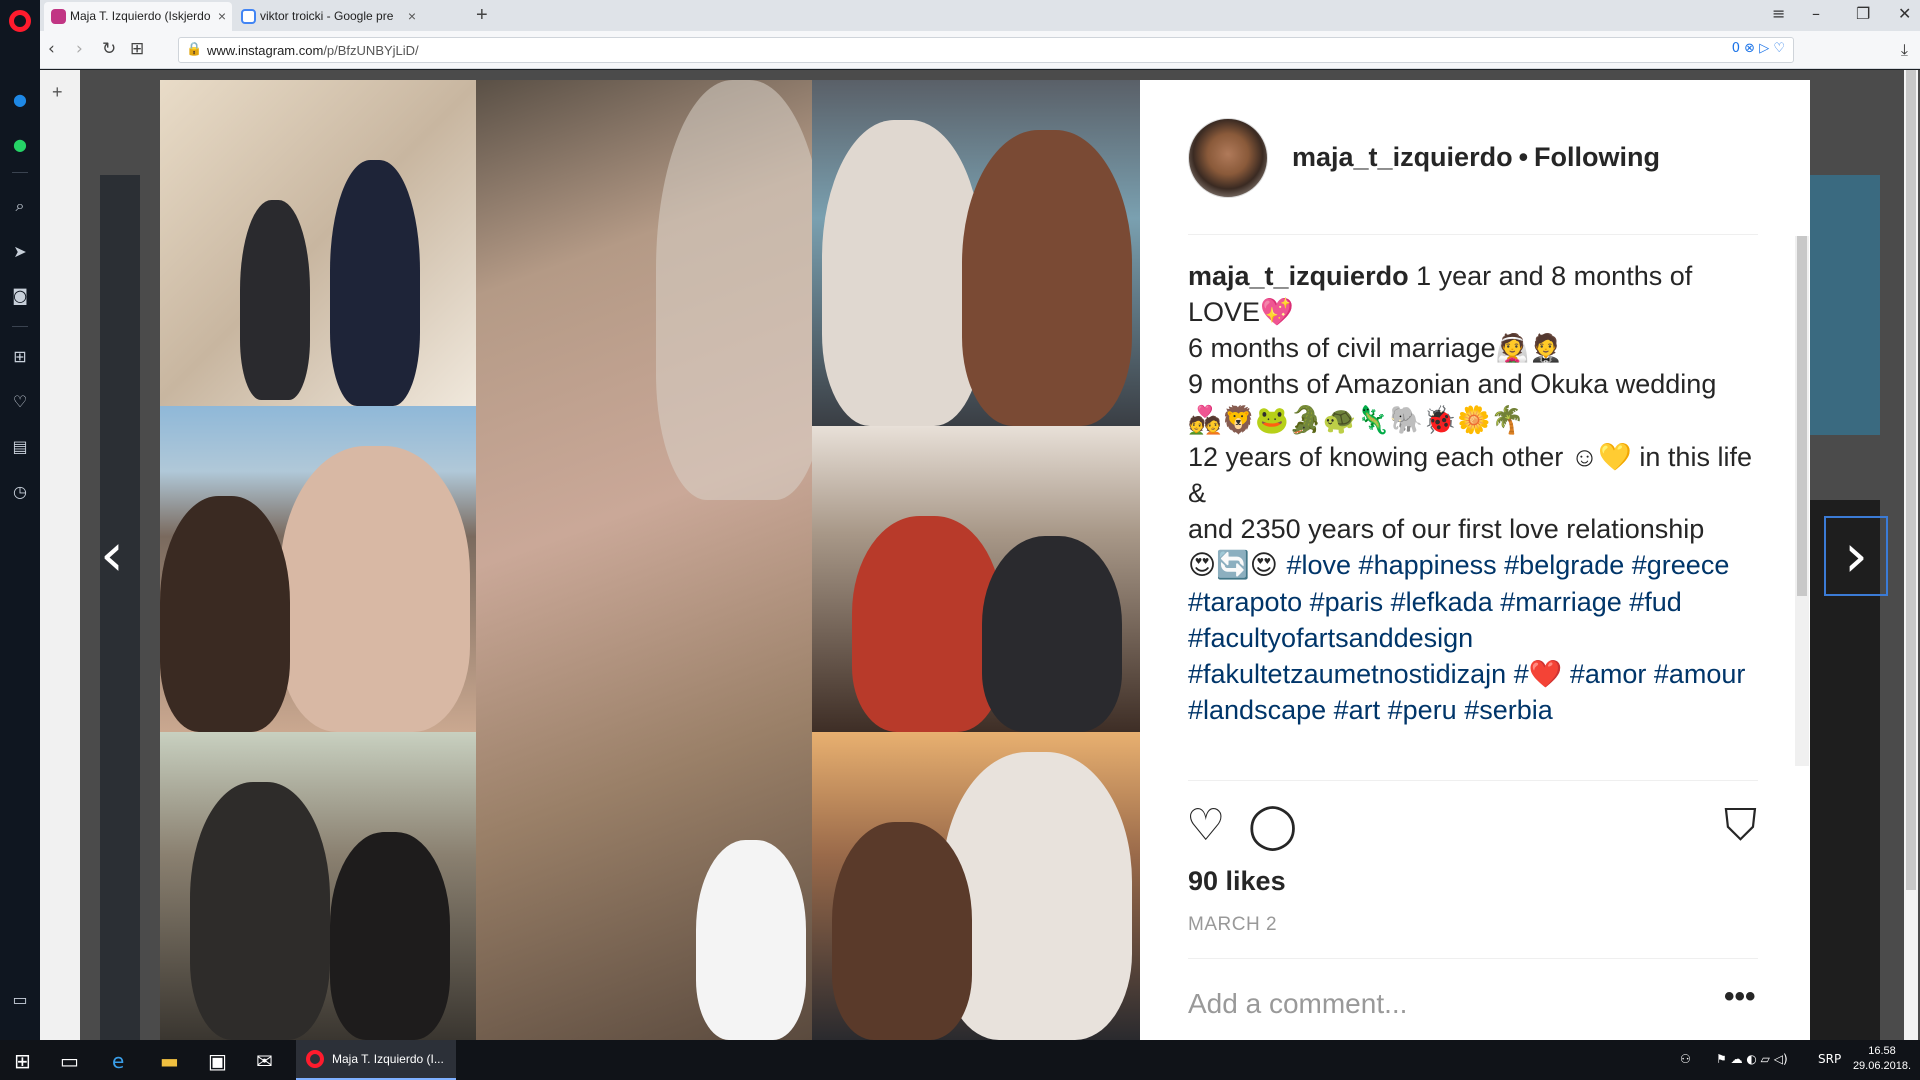 The height and width of the screenshot is (1080, 1920). What do you see at coordinates (1375, 348) in the screenshot?
I see `caption-line: 6 months of civil marriage👰🤵` at bounding box center [1375, 348].